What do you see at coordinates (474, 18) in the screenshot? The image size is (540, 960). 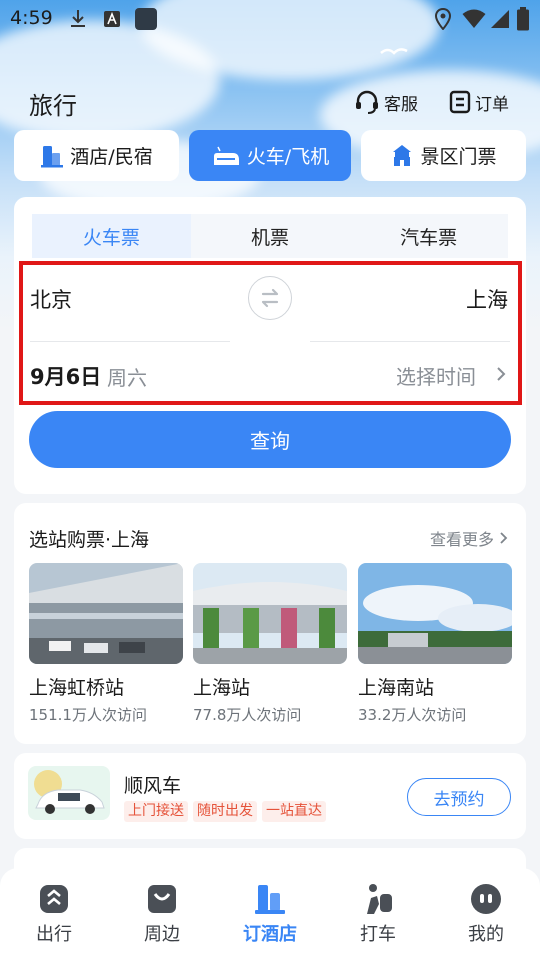 I see `wifi-icon` at bounding box center [474, 18].